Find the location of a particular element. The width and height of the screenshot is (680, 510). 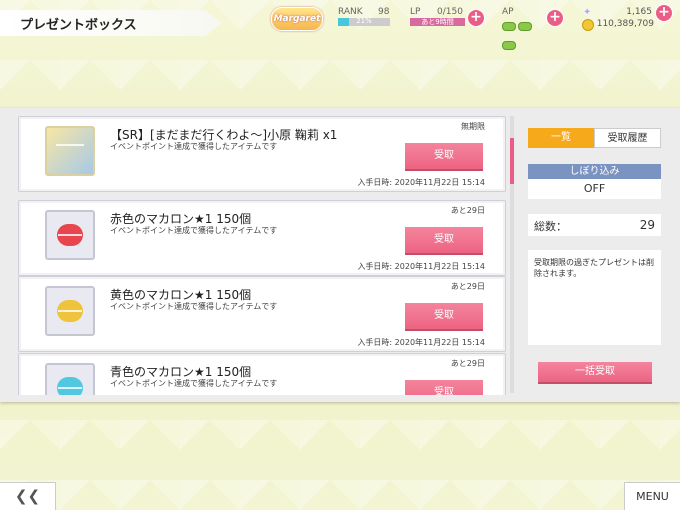

gem-count: 1,165 is located at coordinates (639, 12).